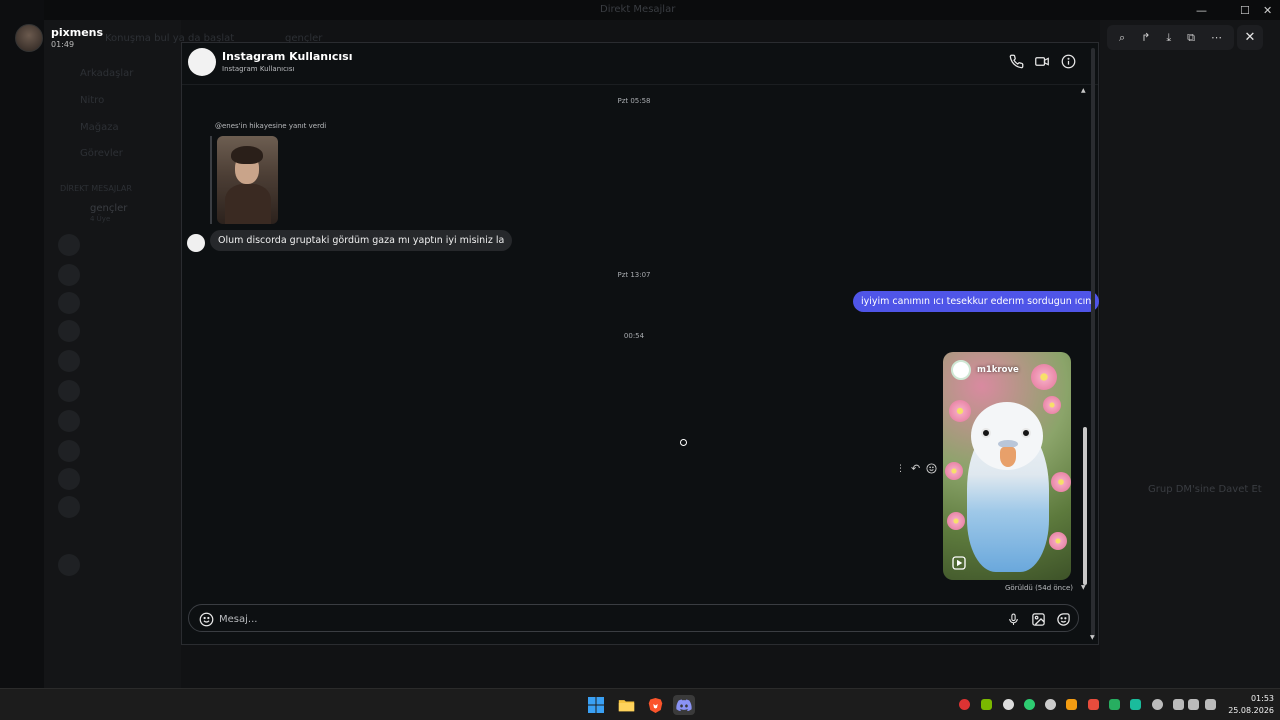  Describe the element at coordinates (1122, 38) in the screenshot. I see `zoom-icon: ⌕` at that location.